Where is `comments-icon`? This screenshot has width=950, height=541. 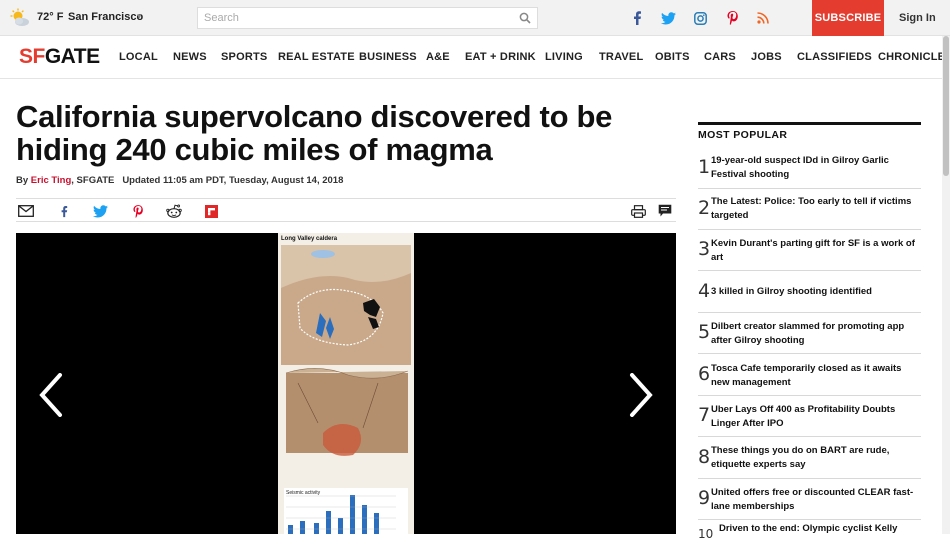
comments-icon is located at coordinates (665, 211).